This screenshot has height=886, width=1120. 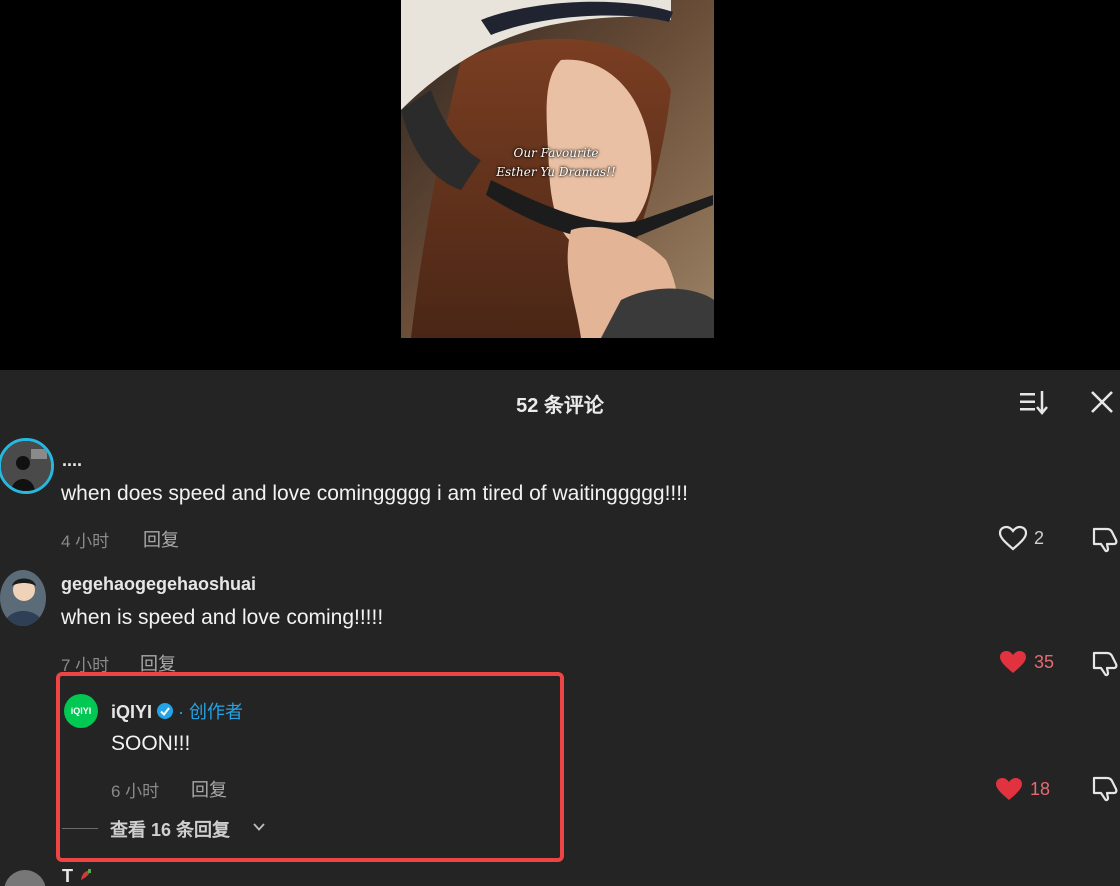 What do you see at coordinates (80, 828) in the screenshot?
I see `divider-line` at bounding box center [80, 828].